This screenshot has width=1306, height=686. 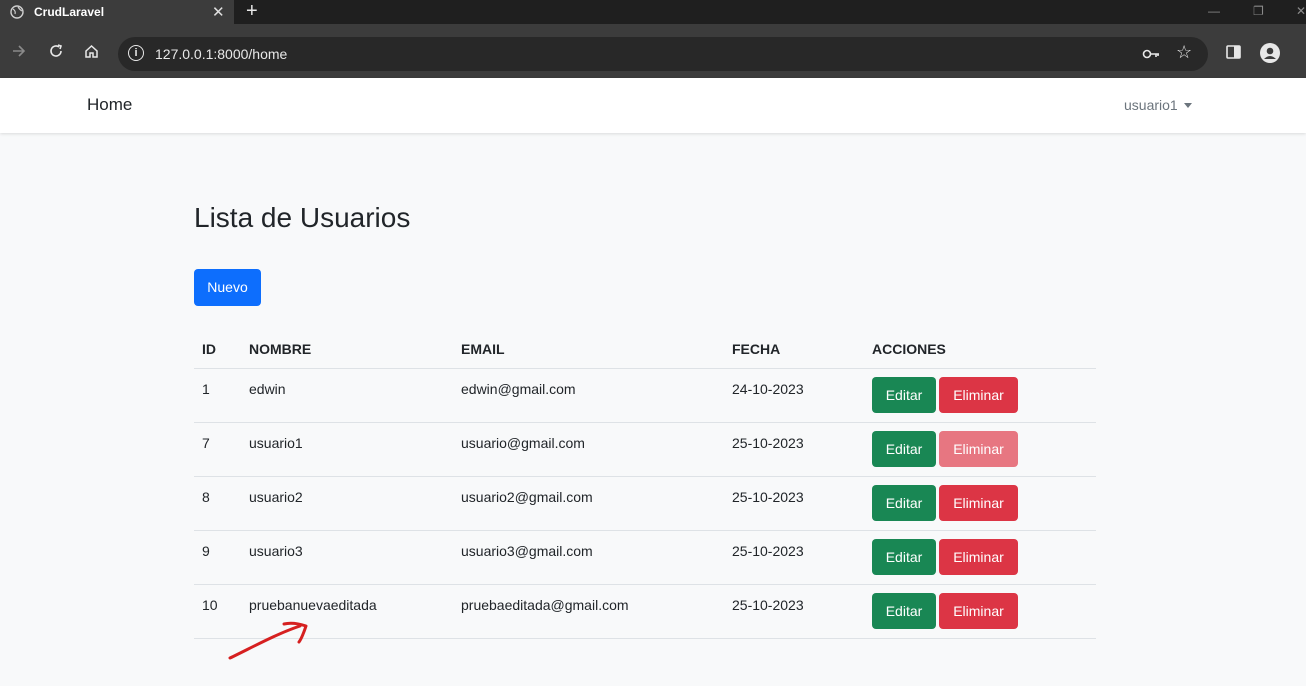 What do you see at coordinates (588, 503) in the screenshot?
I see `cell-email: usuario2@gmail.com` at bounding box center [588, 503].